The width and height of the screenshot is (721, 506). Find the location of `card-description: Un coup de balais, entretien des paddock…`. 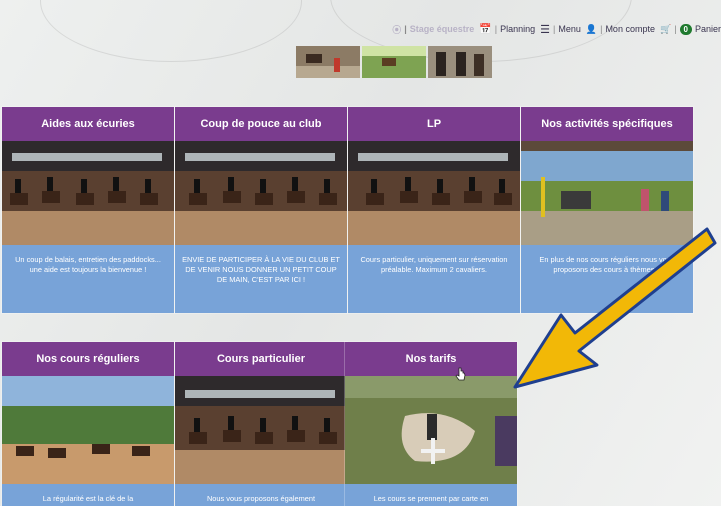

card-description: Un coup de balais, entretien des paddock… is located at coordinates (88, 264).